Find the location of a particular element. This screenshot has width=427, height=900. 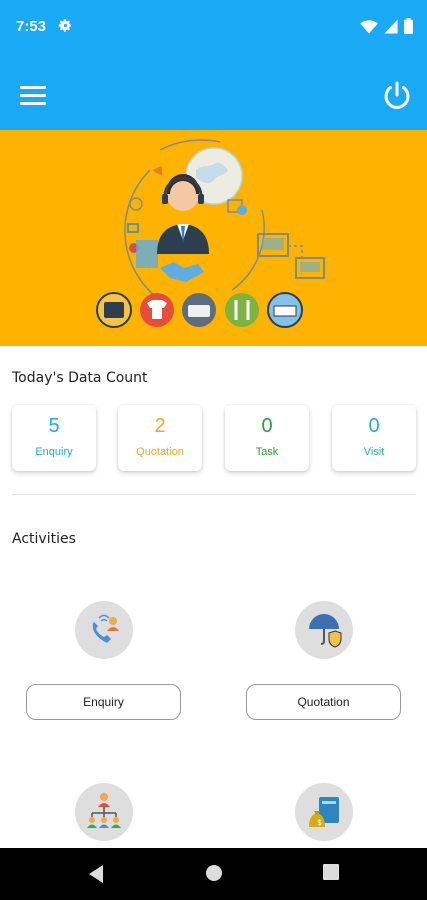

umbrella-shield-icon is located at coordinates (324, 630).